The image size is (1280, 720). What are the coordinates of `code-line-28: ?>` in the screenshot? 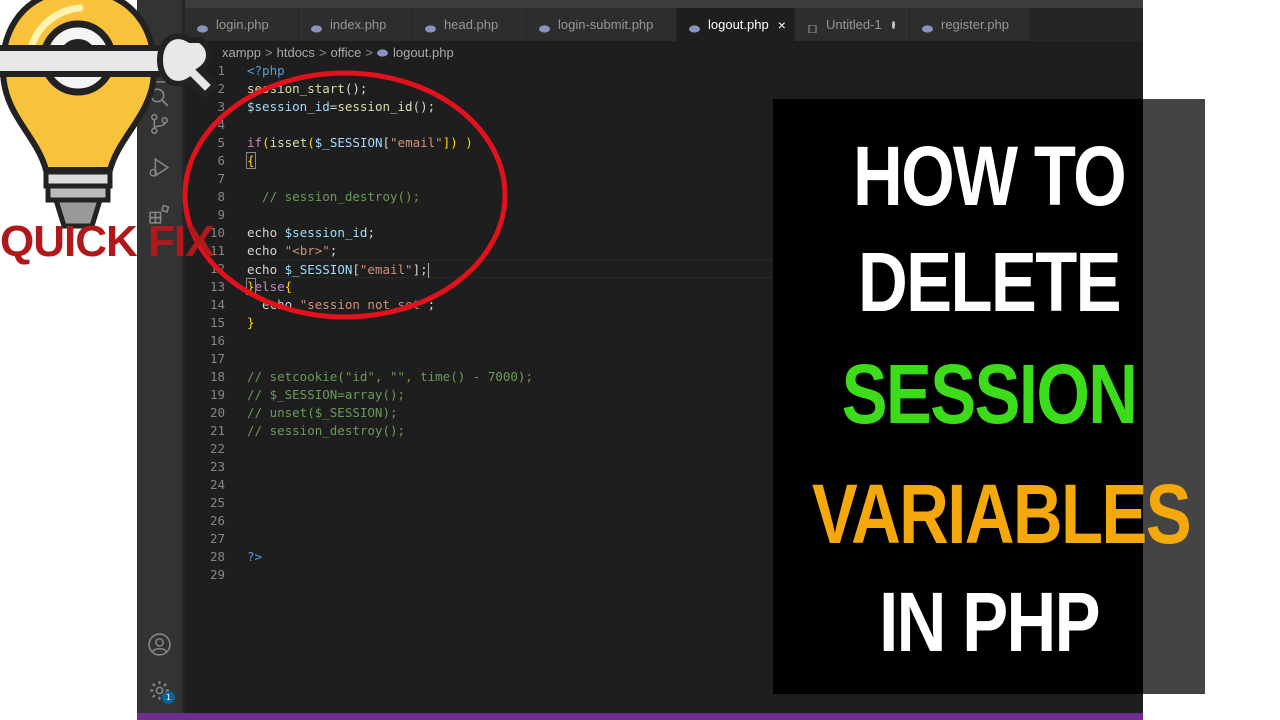 It's located at (527, 557).